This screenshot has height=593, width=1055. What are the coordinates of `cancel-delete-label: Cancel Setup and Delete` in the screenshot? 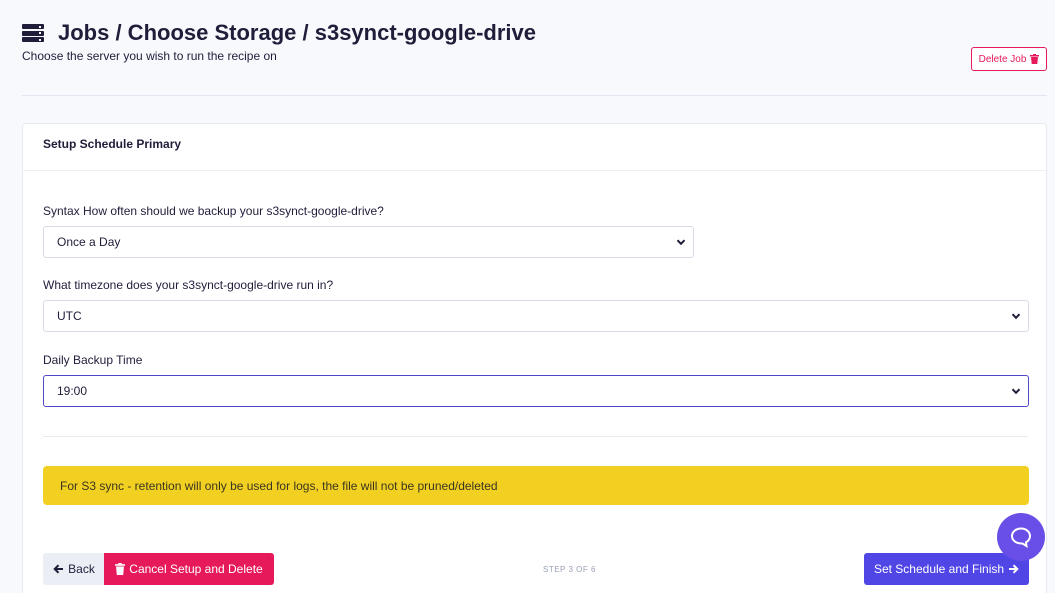 It's located at (196, 569).